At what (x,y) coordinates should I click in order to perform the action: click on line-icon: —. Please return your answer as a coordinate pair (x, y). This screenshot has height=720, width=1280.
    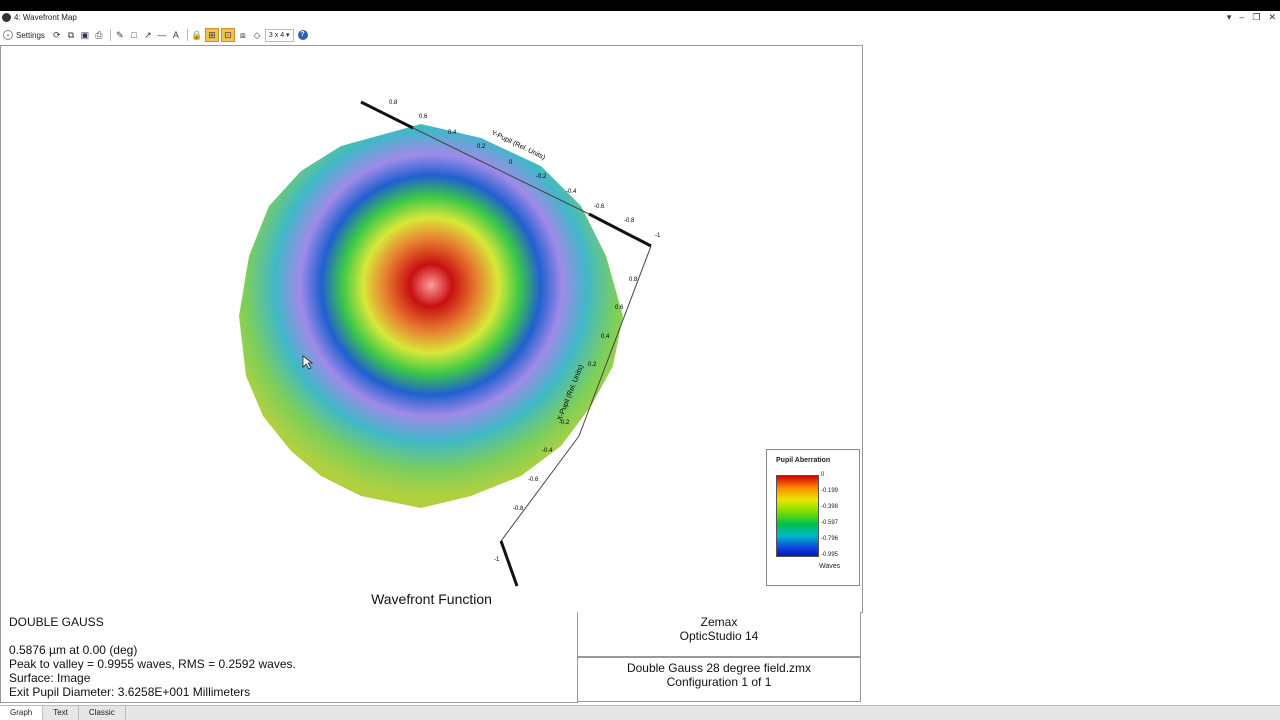
    Looking at the image, I should click on (162, 35).